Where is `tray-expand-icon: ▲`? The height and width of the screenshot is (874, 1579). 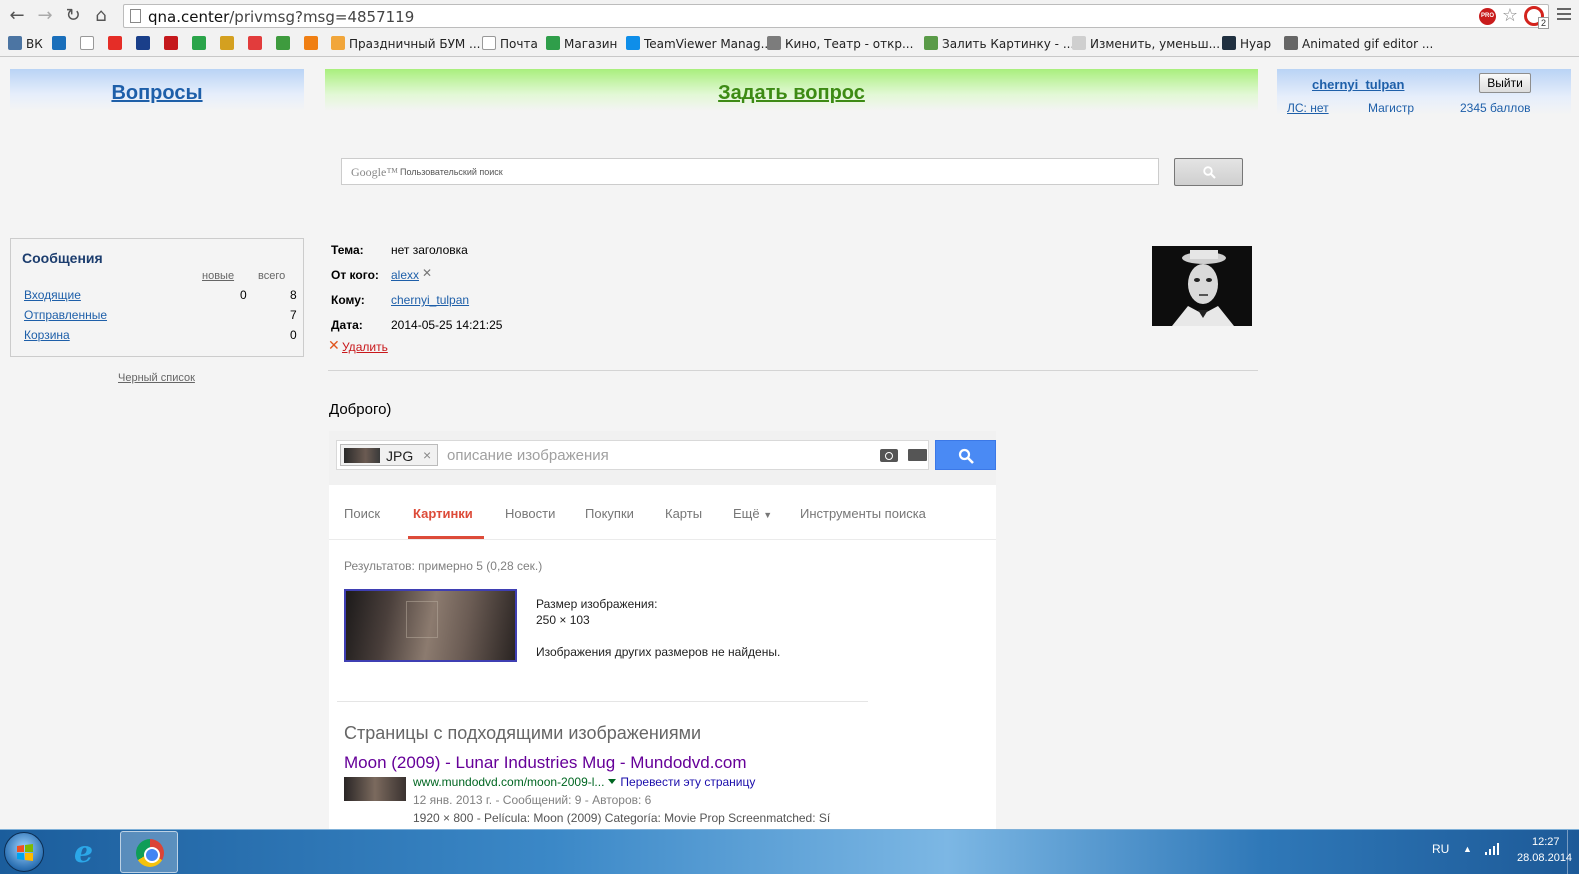 tray-expand-icon: ▲ is located at coordinates (1467, 849).